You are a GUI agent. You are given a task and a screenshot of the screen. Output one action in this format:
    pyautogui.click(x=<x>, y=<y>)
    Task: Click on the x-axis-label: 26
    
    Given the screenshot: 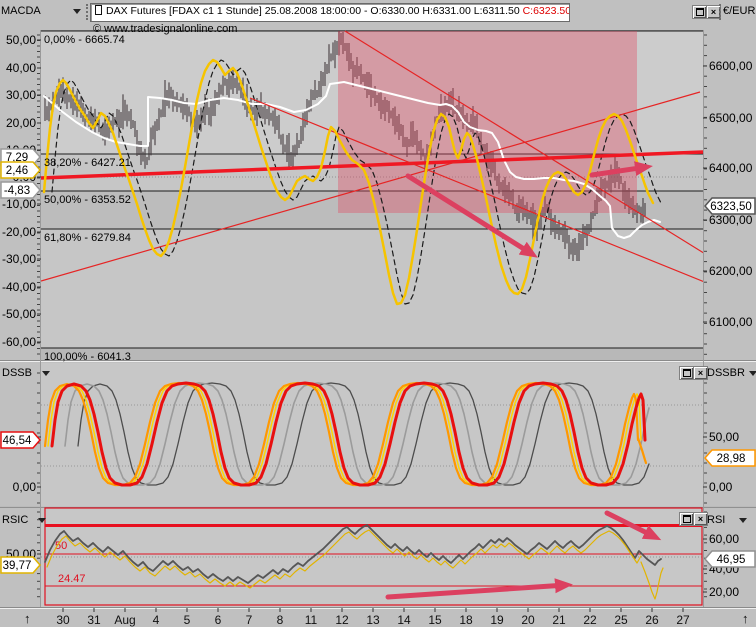 What is the action you would take?
    pyautogui.click(x=652, y=620)
    